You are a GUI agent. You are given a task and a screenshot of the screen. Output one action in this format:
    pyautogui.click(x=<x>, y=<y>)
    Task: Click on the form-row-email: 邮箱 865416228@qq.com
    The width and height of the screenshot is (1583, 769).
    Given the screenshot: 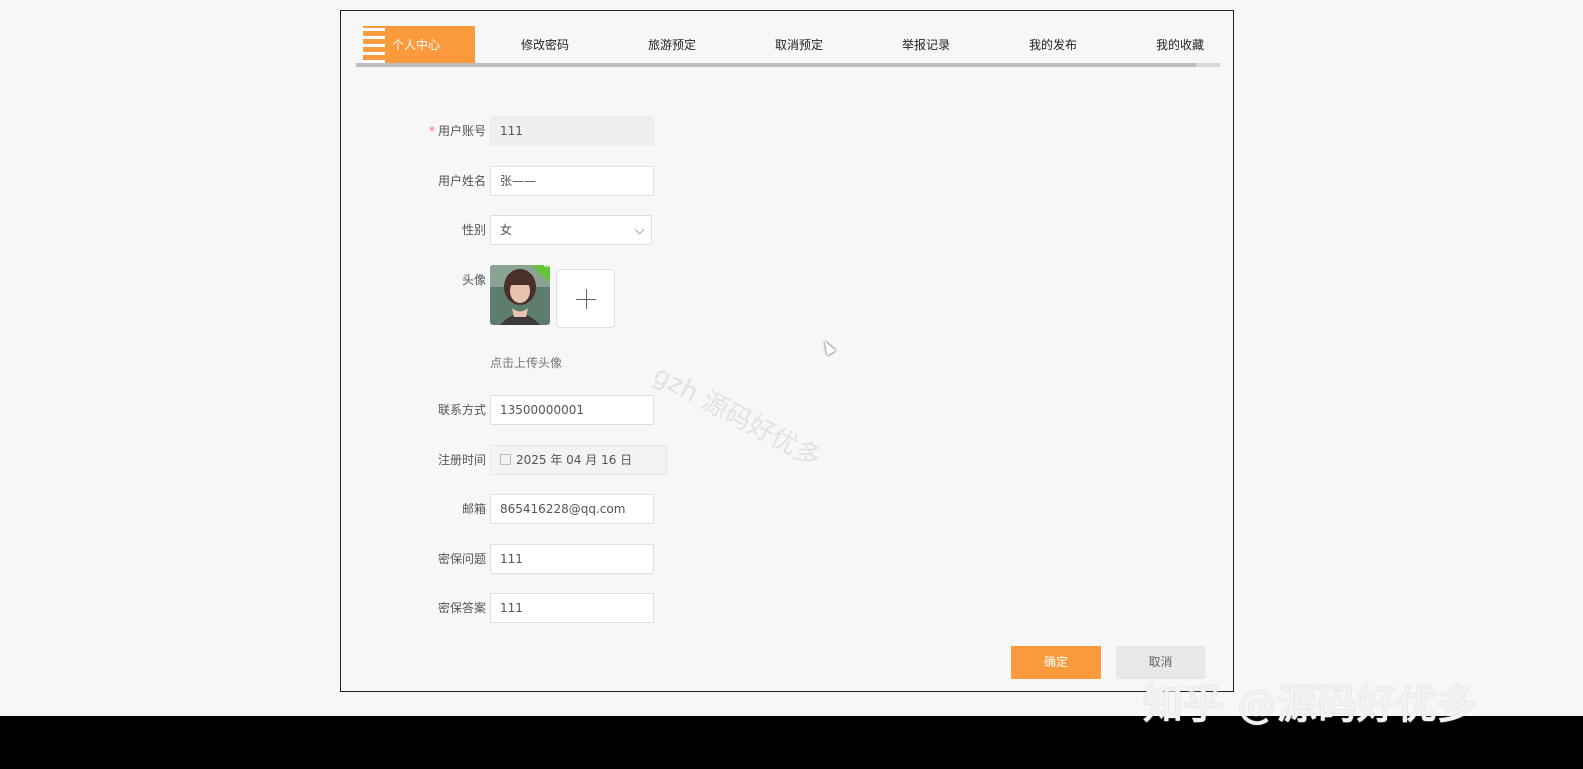 What is the action you would take?
    pyautogui.click(x=641, y=509)
    